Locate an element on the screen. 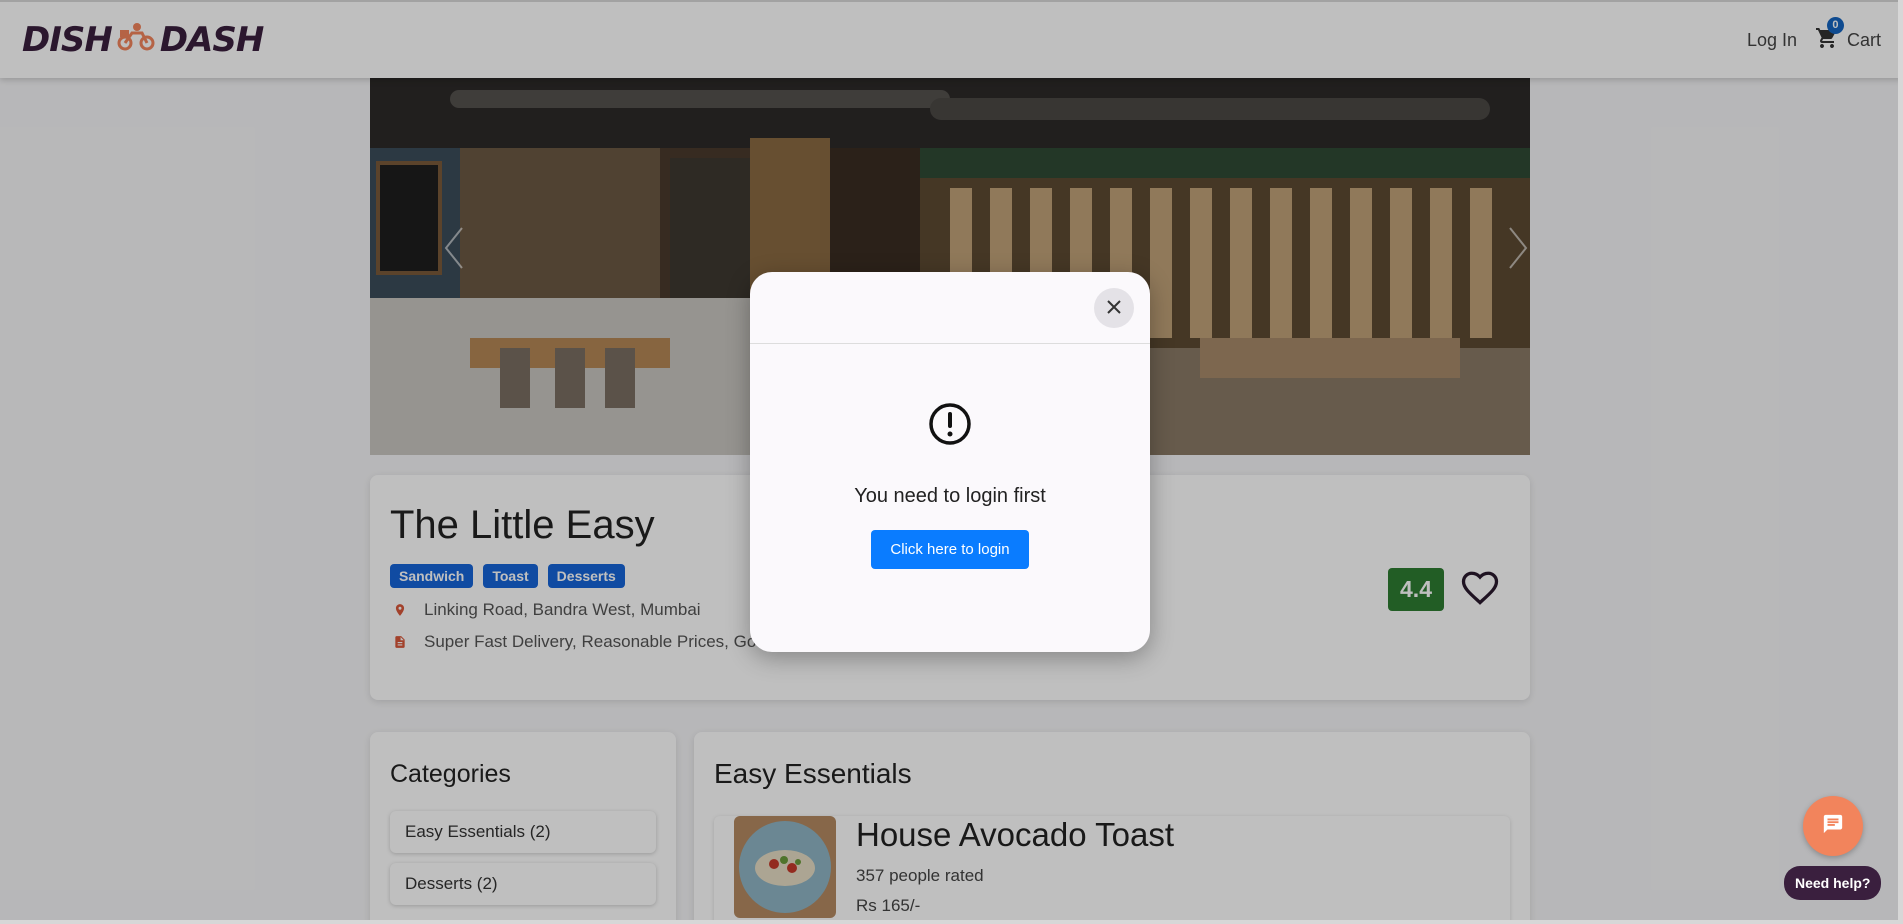 The width and height of the screenshot is (1903, 924). chat-bubble-icon is located at coordinates (1833, 826).